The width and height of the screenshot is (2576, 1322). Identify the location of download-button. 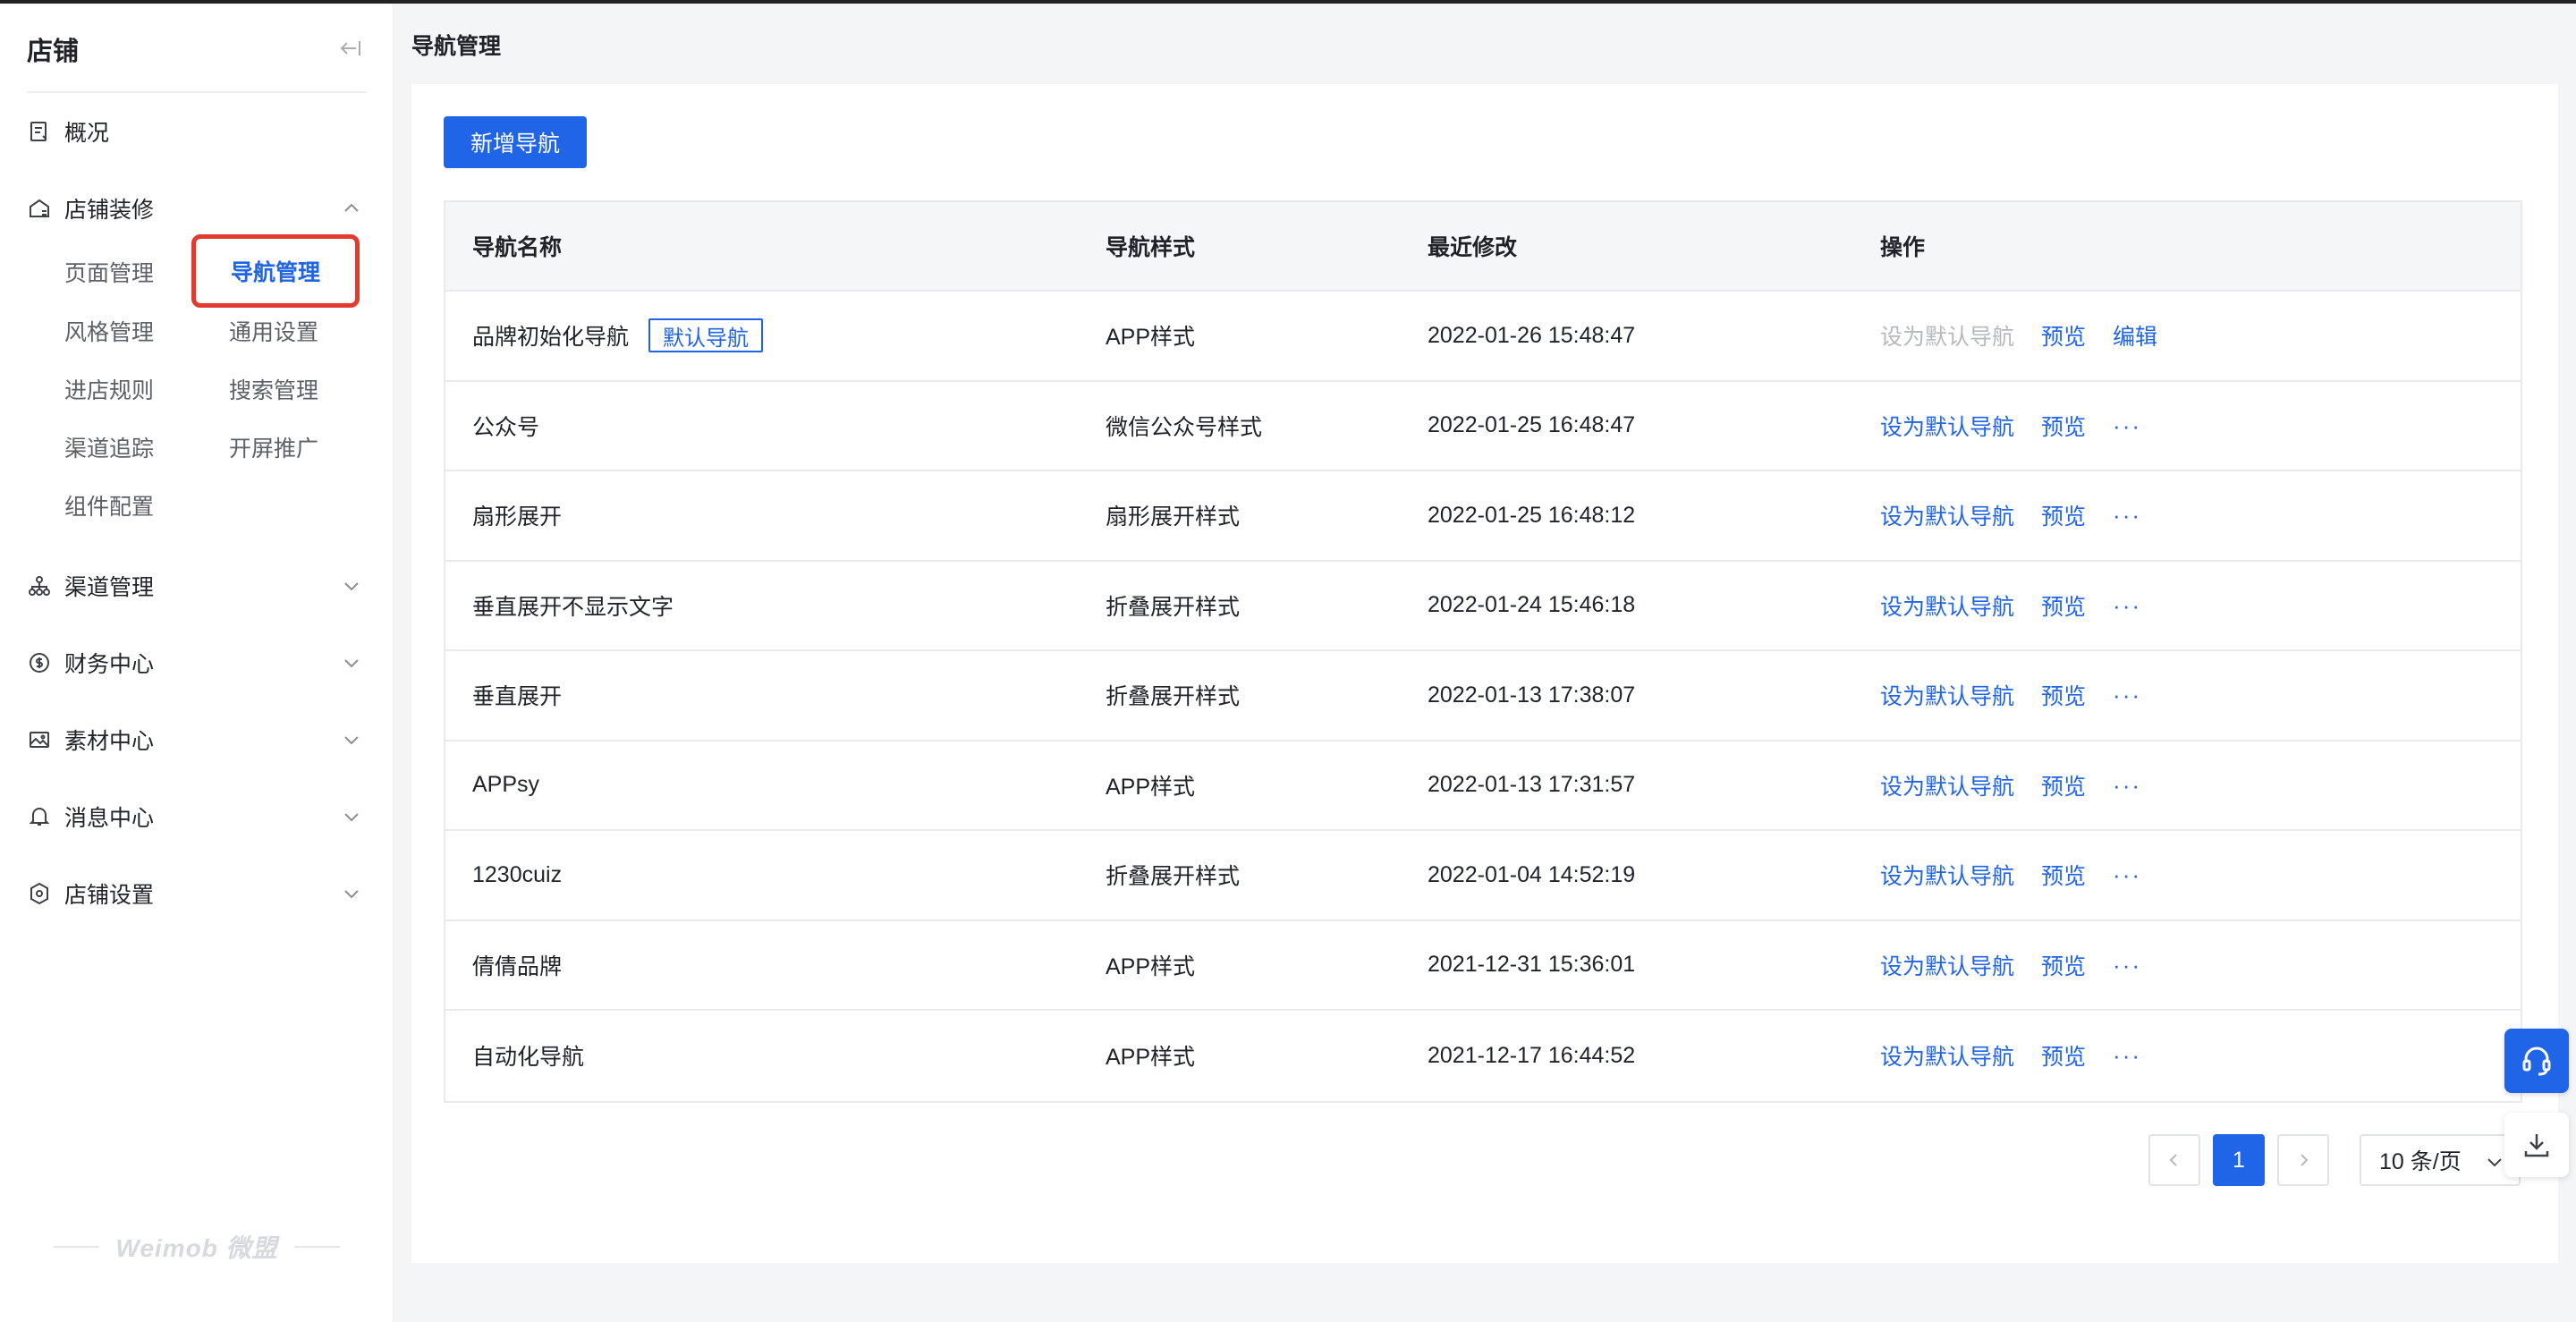
(2536, 1145).